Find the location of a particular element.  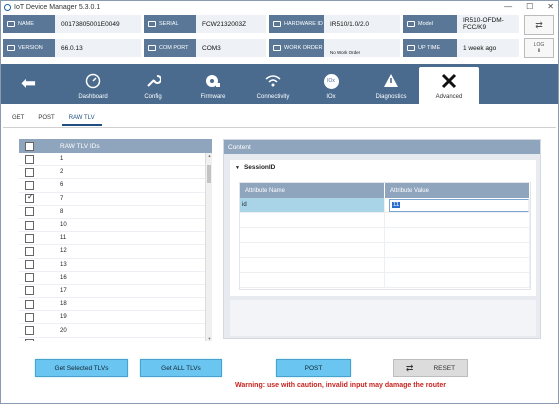

tab-get: GET is located at coordinates (18, 119).